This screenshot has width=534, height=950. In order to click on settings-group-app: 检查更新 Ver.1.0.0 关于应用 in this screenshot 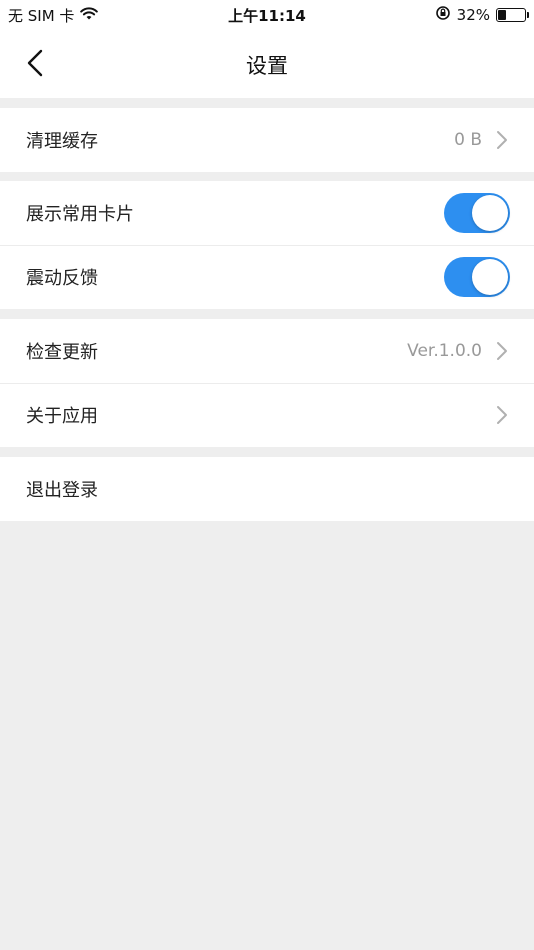, I will do `click(267, 383)`.